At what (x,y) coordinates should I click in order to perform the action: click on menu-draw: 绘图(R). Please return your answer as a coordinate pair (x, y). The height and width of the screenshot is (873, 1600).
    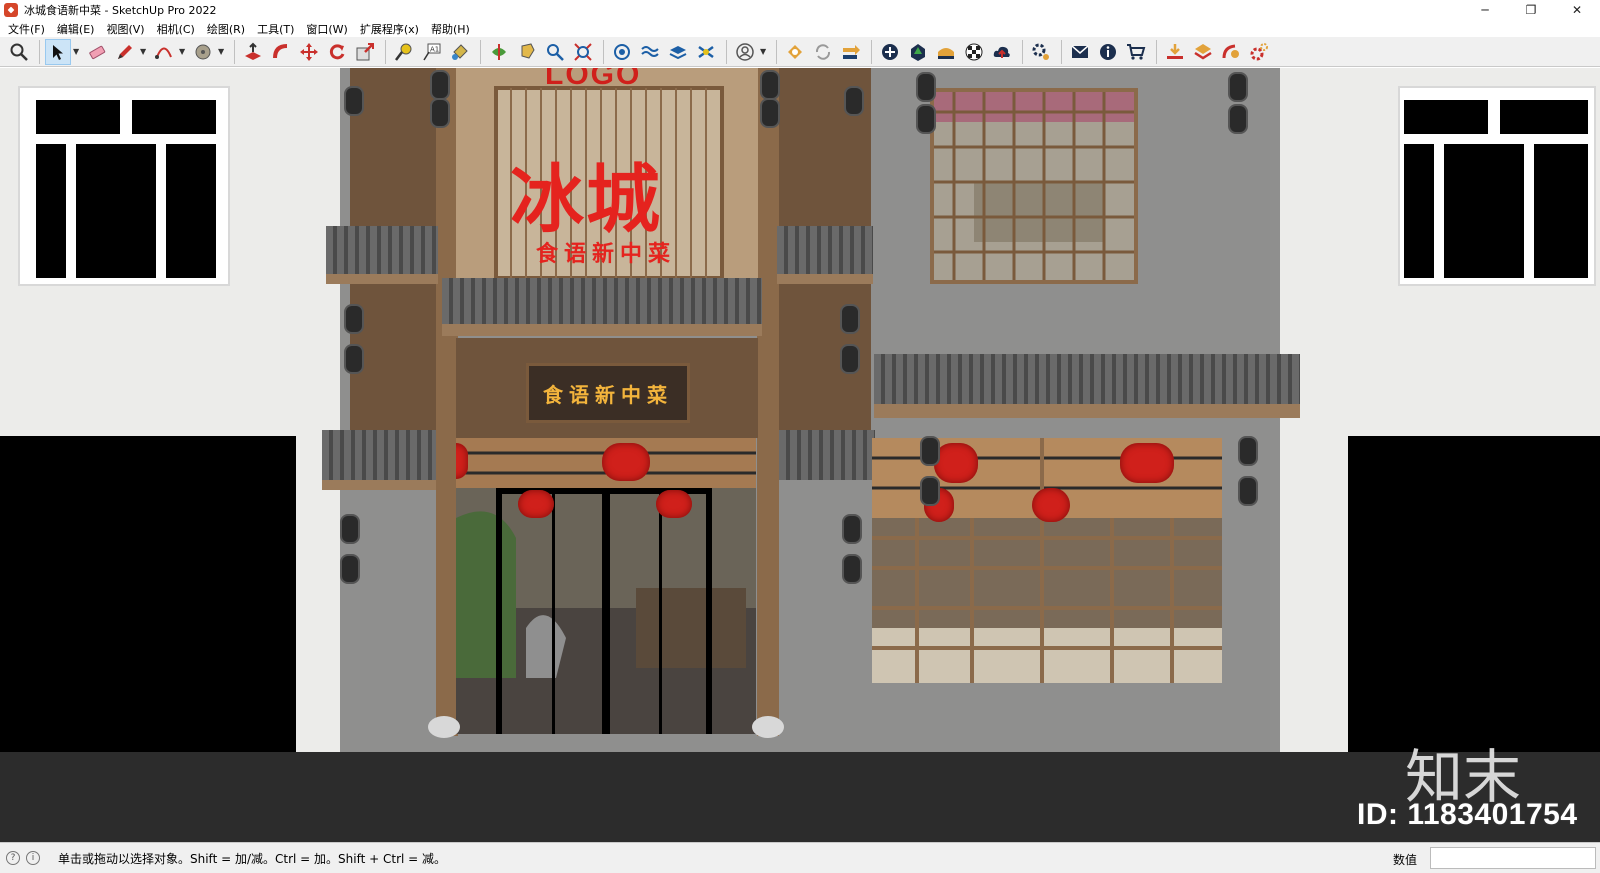
    Looking at the image, I should click on (226, 29).